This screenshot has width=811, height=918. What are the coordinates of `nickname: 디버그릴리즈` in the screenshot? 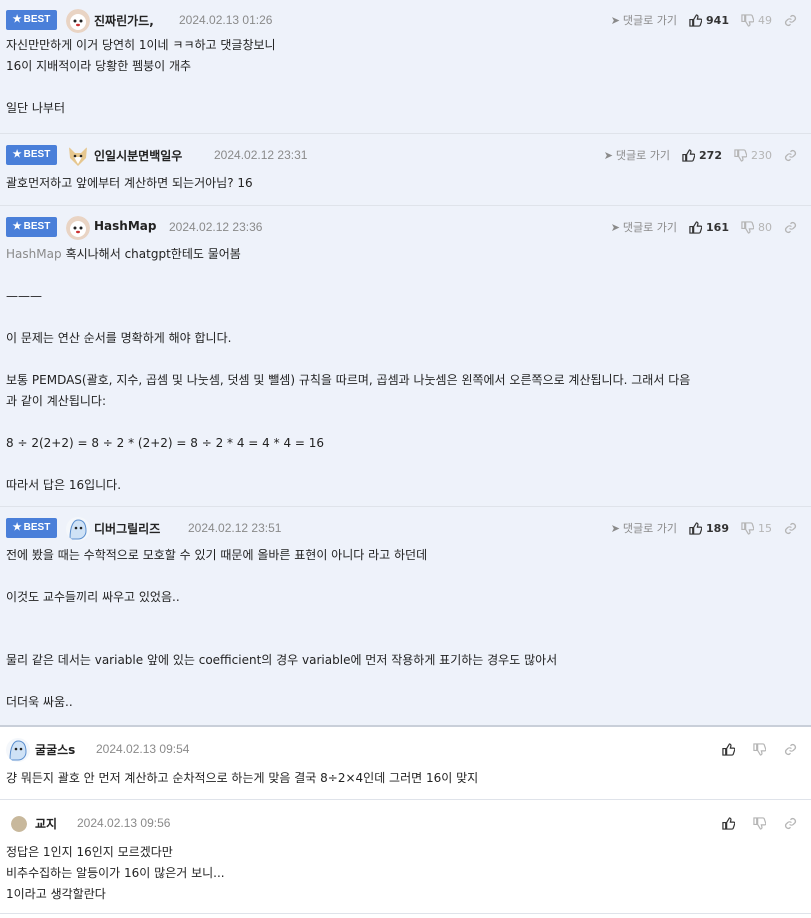 It's located at (127, 528).